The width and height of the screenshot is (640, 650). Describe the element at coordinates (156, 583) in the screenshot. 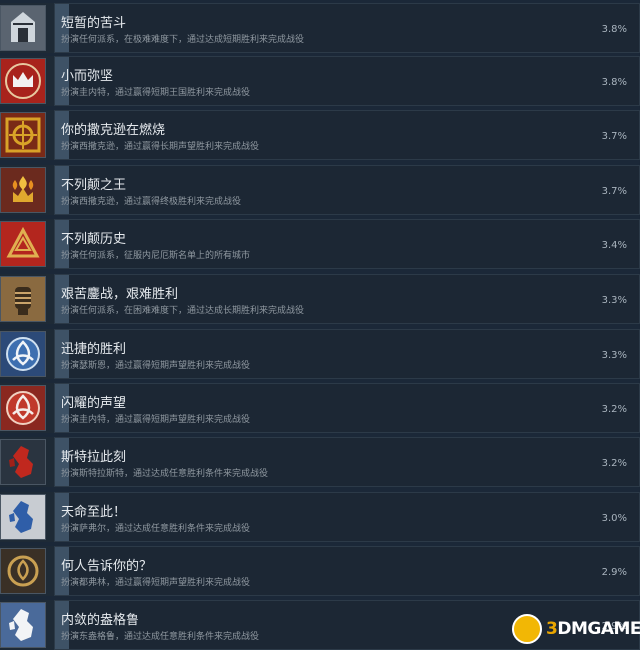

I see `achievement-description: 扮演都弗林，通过赢得短期声望胜利来完成战役` at that location.